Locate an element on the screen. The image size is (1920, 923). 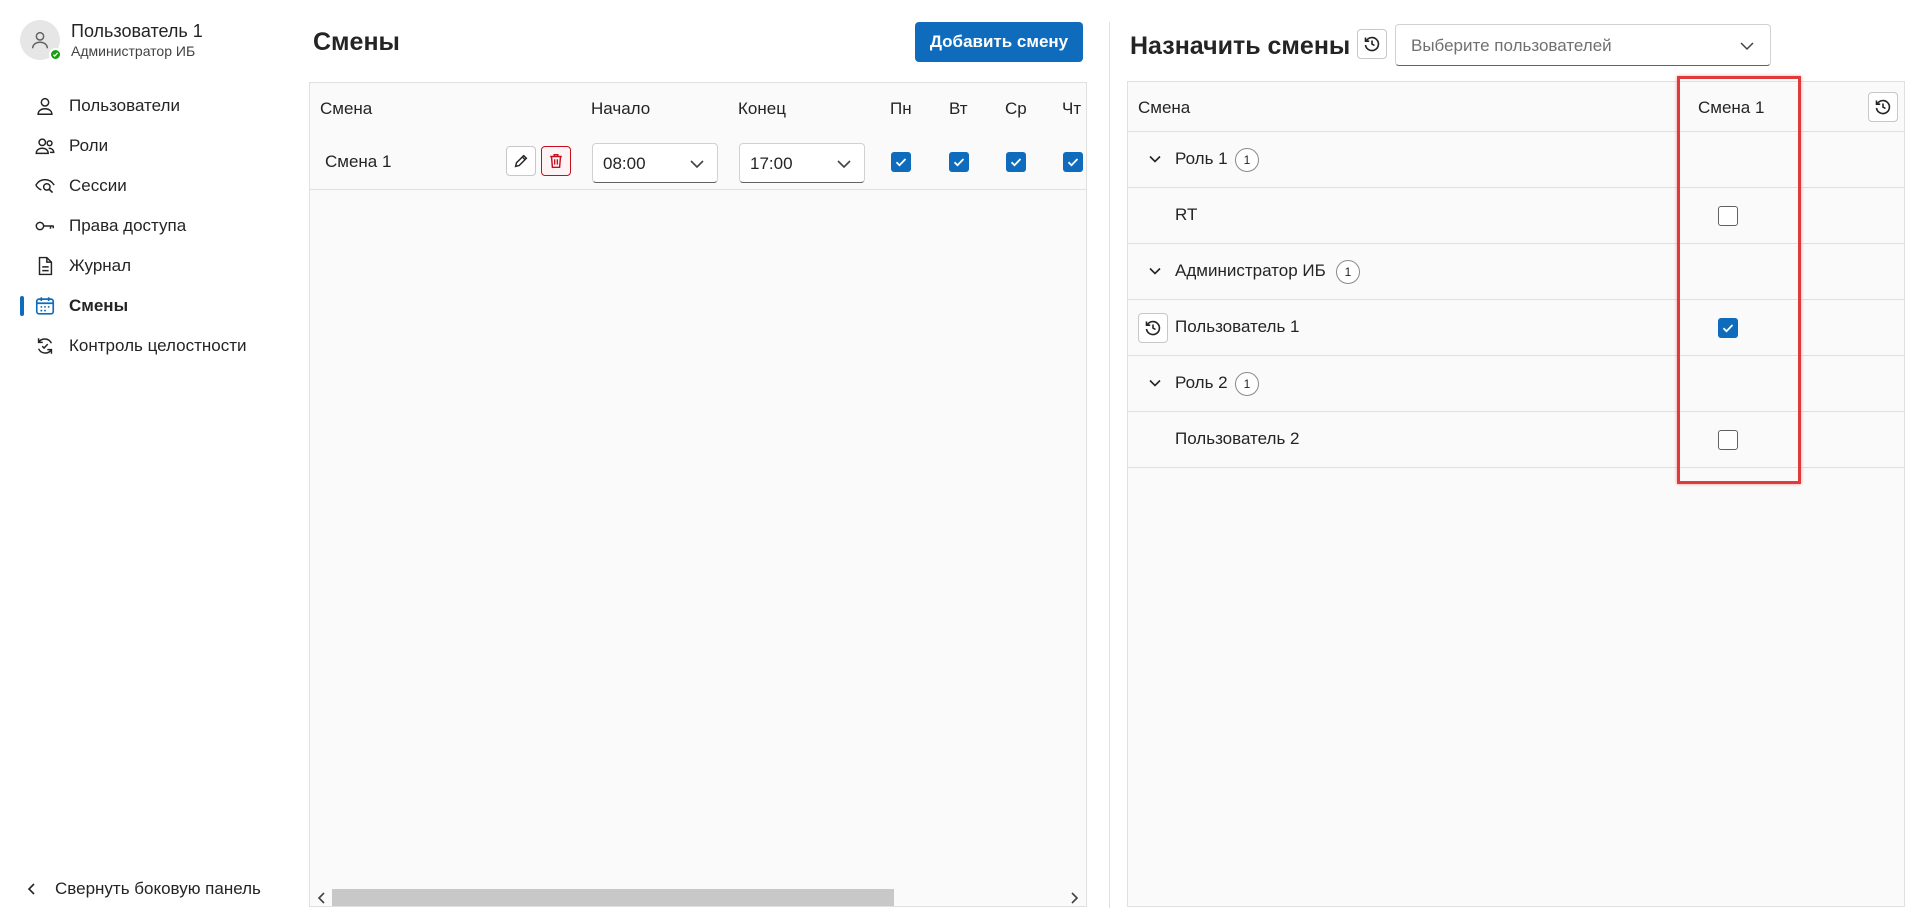
user-name: Пользователь 1 is located at coordinates (137, 31).